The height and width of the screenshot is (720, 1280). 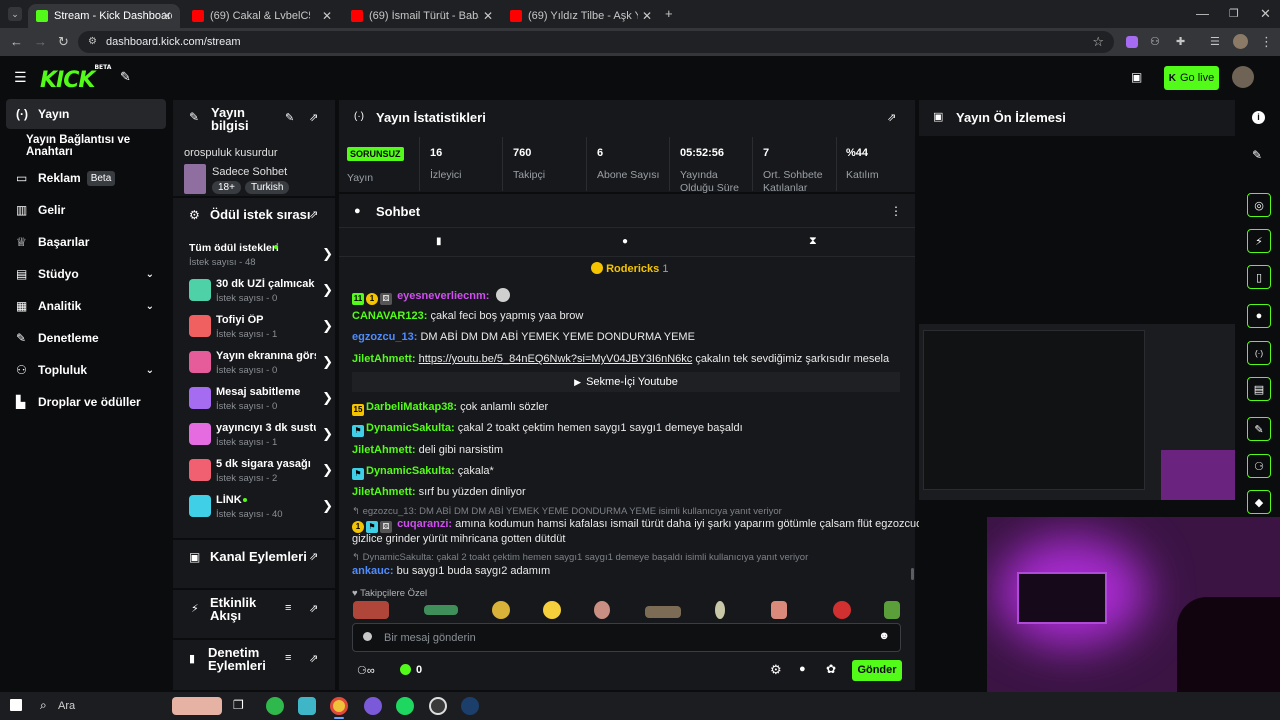 What do you see at coordinates (626, 382) in the screenshot?
I see `youtube-inline-button: ▶ Sekme-İçi Youtube` at bounding box center [626, 382].